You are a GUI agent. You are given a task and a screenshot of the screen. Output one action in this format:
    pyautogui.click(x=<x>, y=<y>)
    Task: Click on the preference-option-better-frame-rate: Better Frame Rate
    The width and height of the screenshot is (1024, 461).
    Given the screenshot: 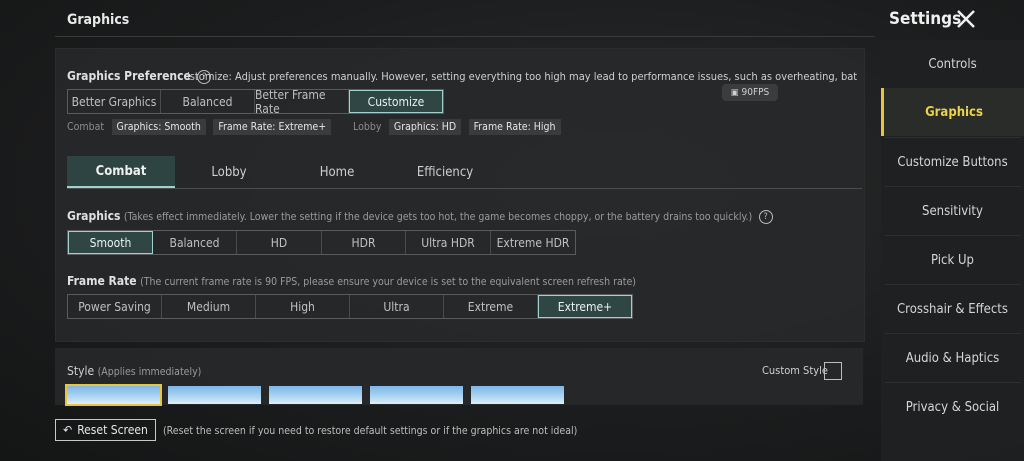 What is the action you would take?
    pyautogui.click(x=302, y=102)
    